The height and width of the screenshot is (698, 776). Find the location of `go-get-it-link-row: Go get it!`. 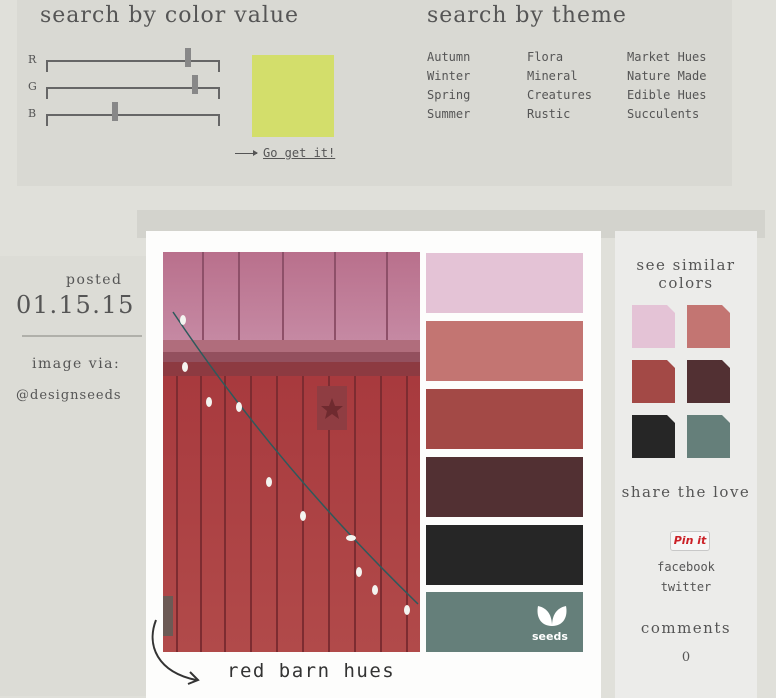

go-get-it-link-row: Go get it! is located at coordinates (285, 153).